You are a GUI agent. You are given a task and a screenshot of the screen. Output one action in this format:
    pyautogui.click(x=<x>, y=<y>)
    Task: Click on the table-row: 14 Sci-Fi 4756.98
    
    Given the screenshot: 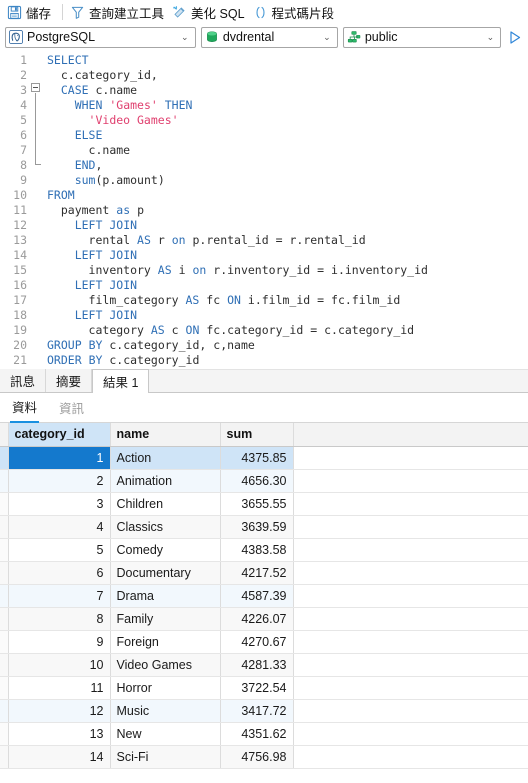 What is the action you would take?
    pyautogui.click(x=264, y=757)
    